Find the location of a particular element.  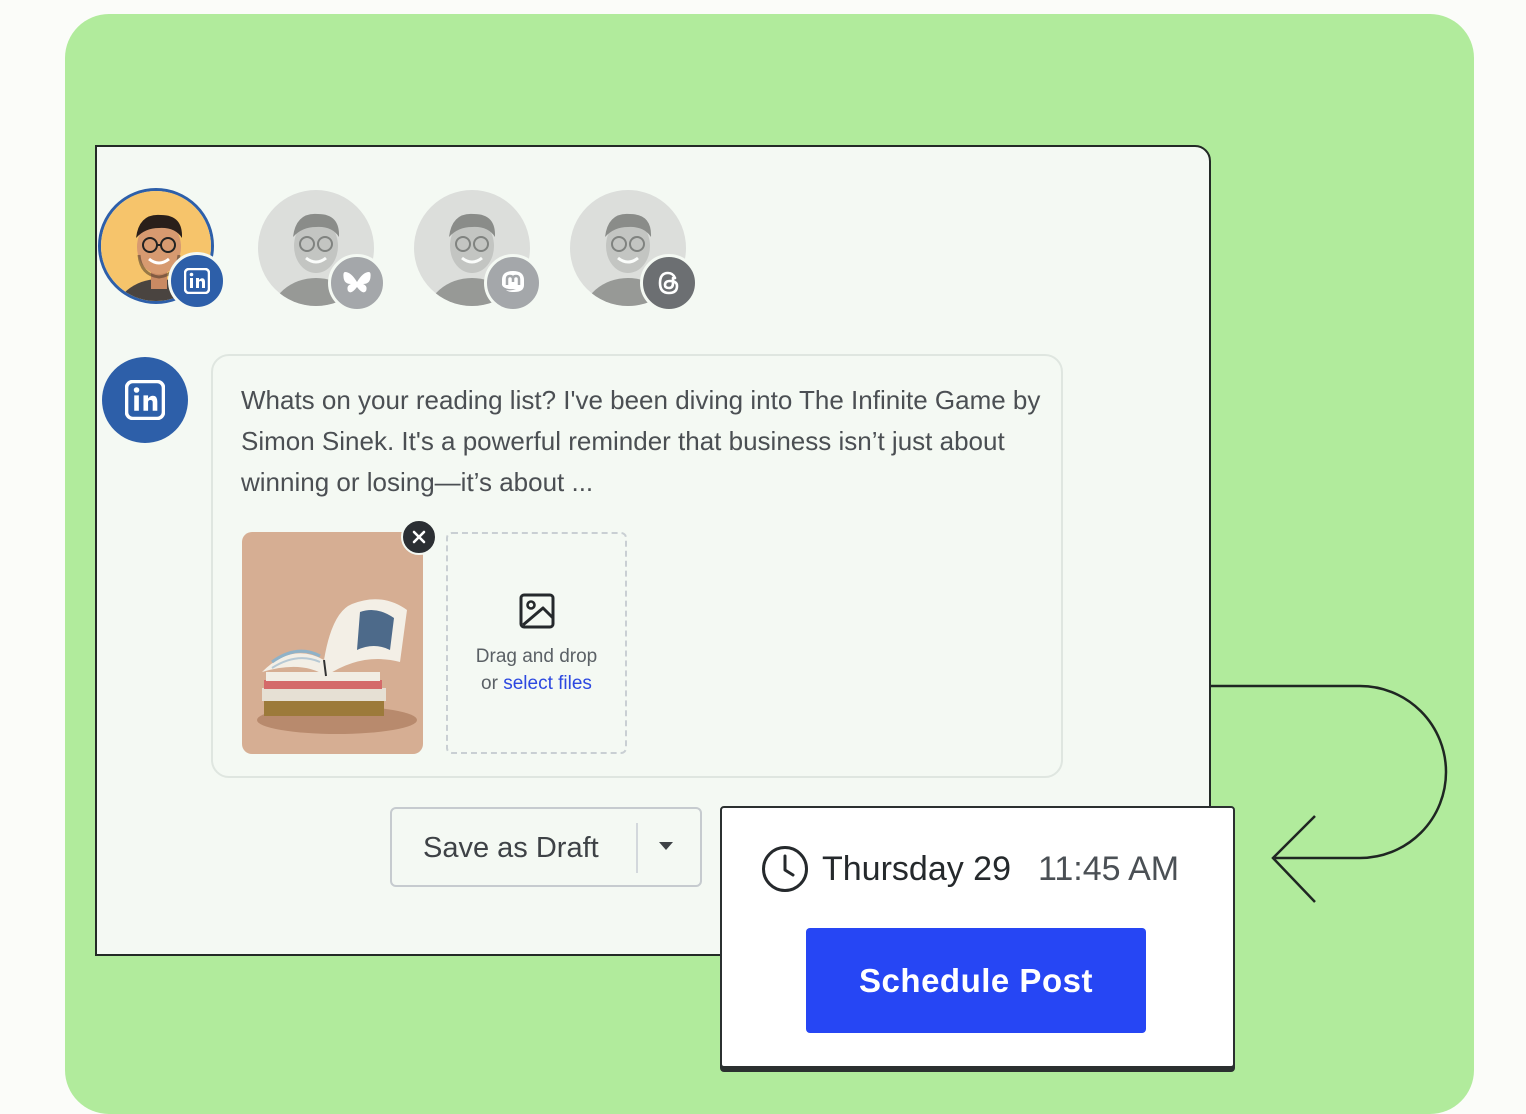

split-divider is located at coordinates (637, 848).